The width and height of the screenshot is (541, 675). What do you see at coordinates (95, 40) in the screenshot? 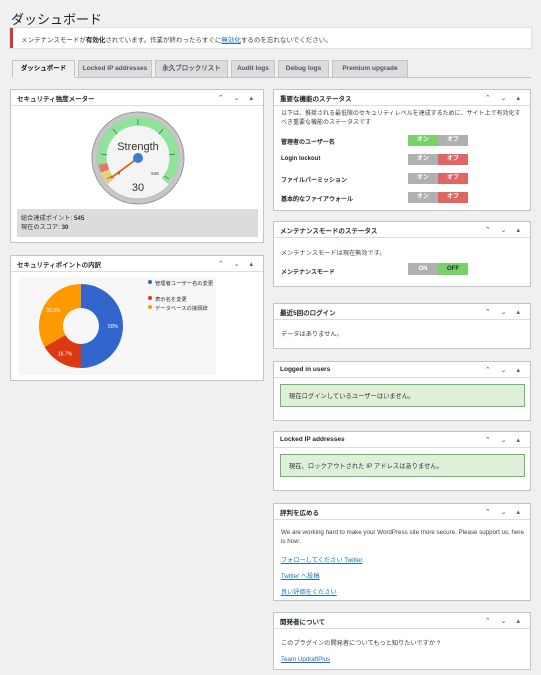
I see `notice-bold: 有効化` at bounding box center [95, 40].